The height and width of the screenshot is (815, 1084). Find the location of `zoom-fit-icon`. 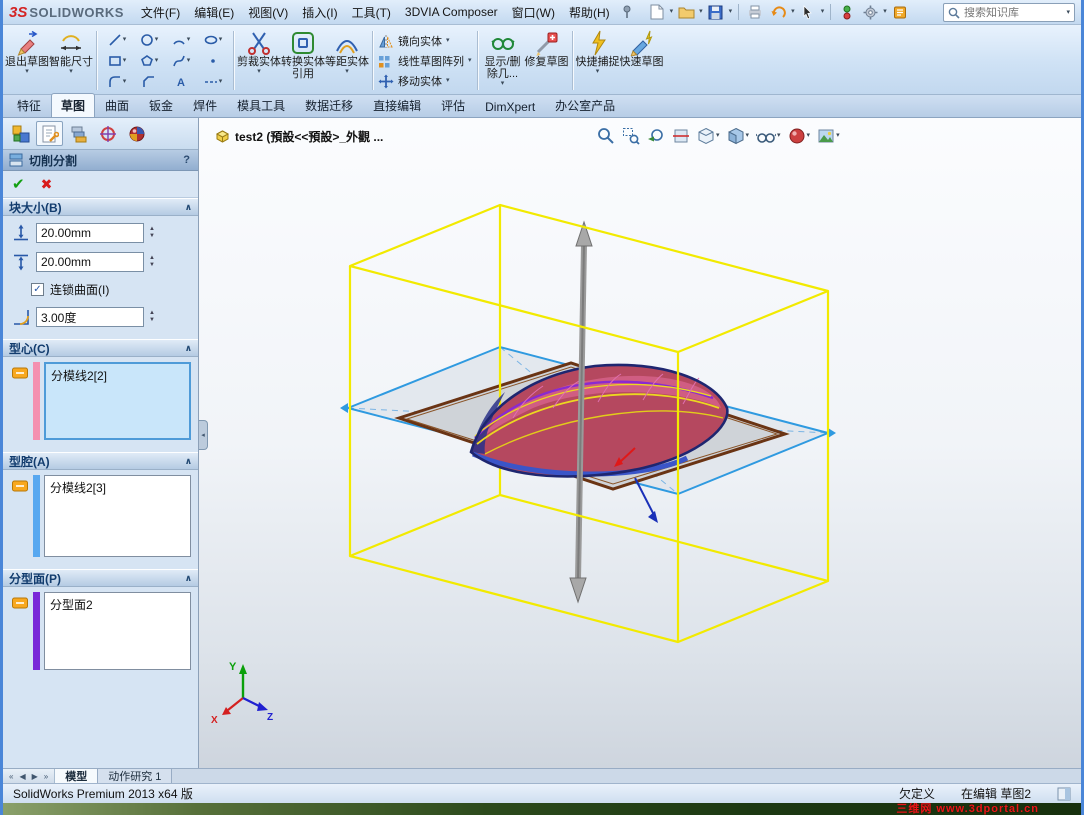

zoom-fit-icon is located at coordinates (606, 136).